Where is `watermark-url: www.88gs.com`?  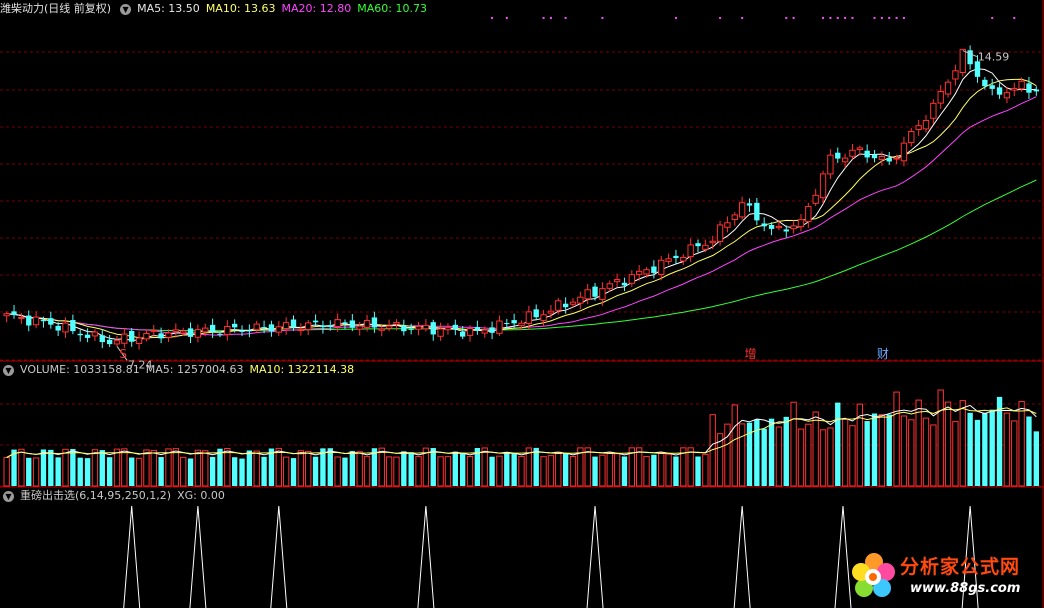
watermark-url: www.88gs.com is located at coordinates (965, 588).